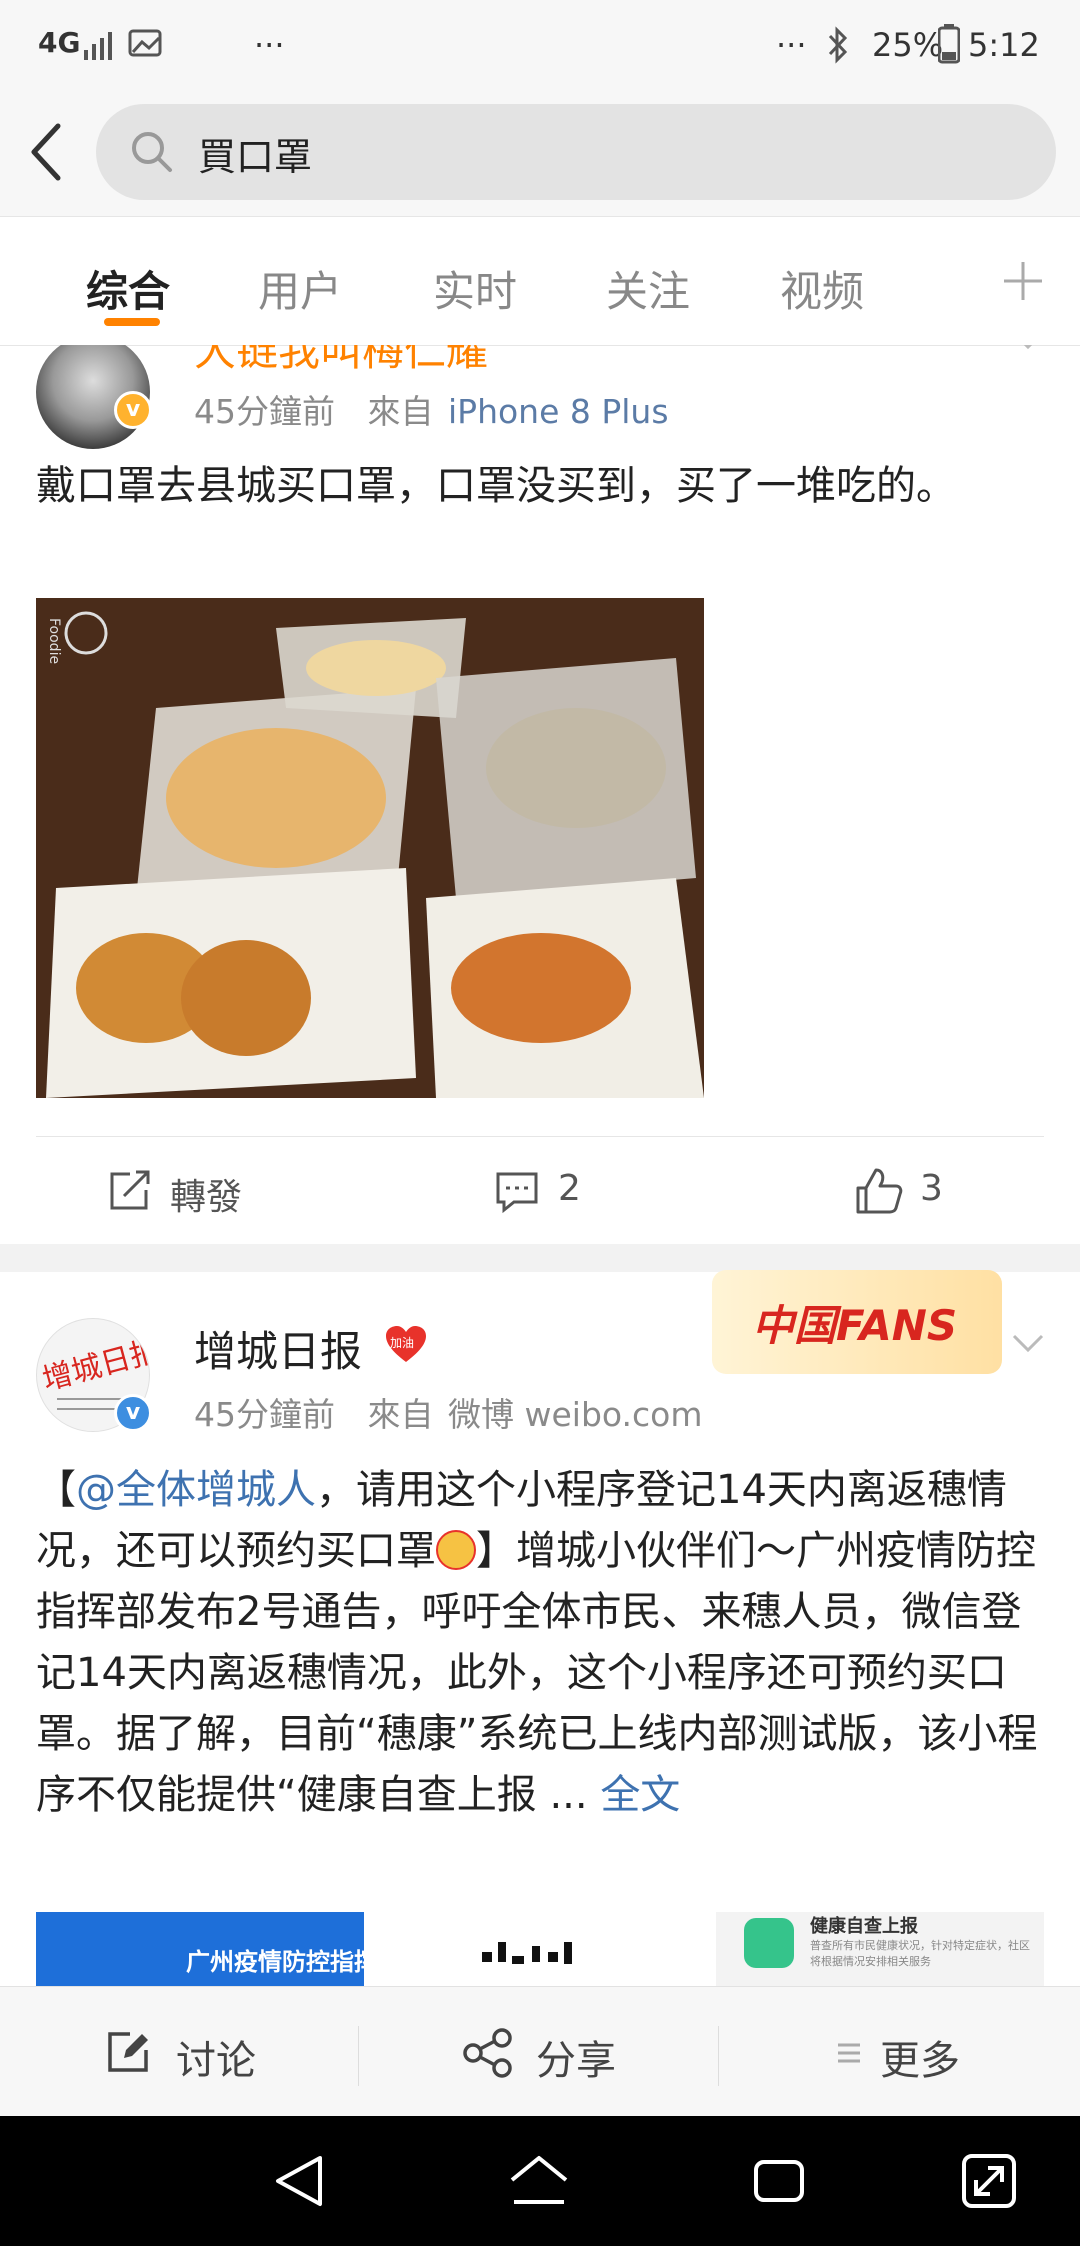 The width and height of the screenshot is (1080, 2246). I want to click on like-count: 3, so click(931, 1188).